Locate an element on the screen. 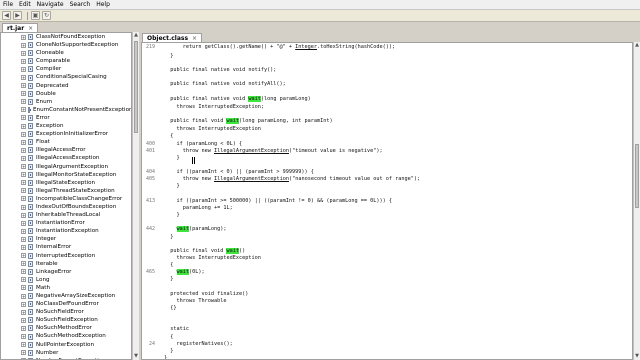  tree-item: + IllegalStateException is located at coordinates (66, 183).